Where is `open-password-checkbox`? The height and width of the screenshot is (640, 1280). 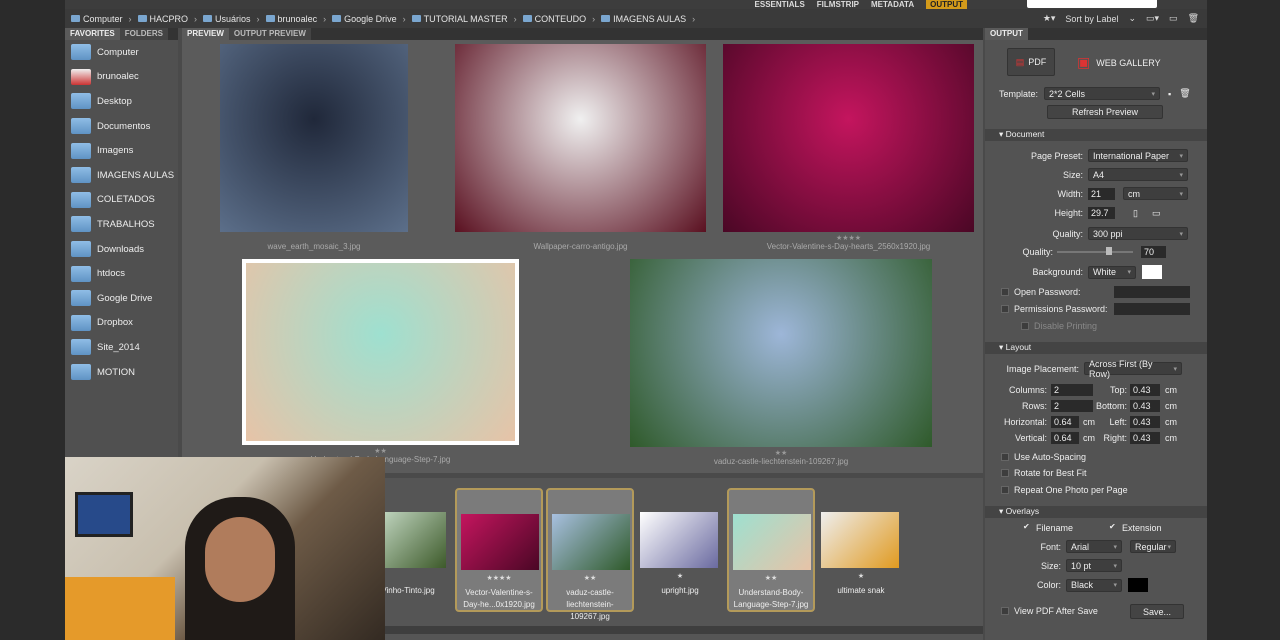 open-password-checkbox is located at coordinates (1005, 292).